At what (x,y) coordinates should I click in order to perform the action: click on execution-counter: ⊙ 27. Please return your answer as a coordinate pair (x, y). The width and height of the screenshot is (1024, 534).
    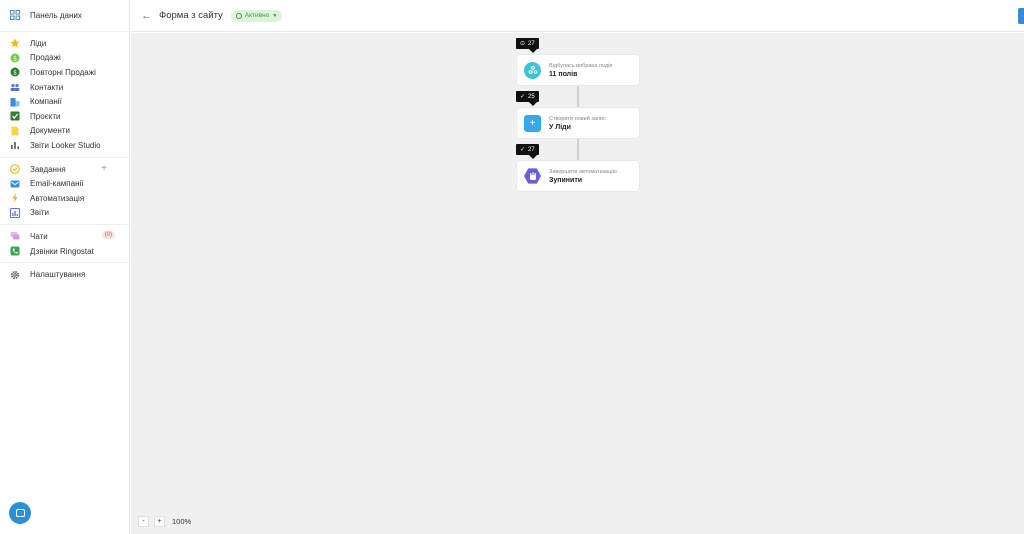
    Looking at the image, I should click on (527, 45).